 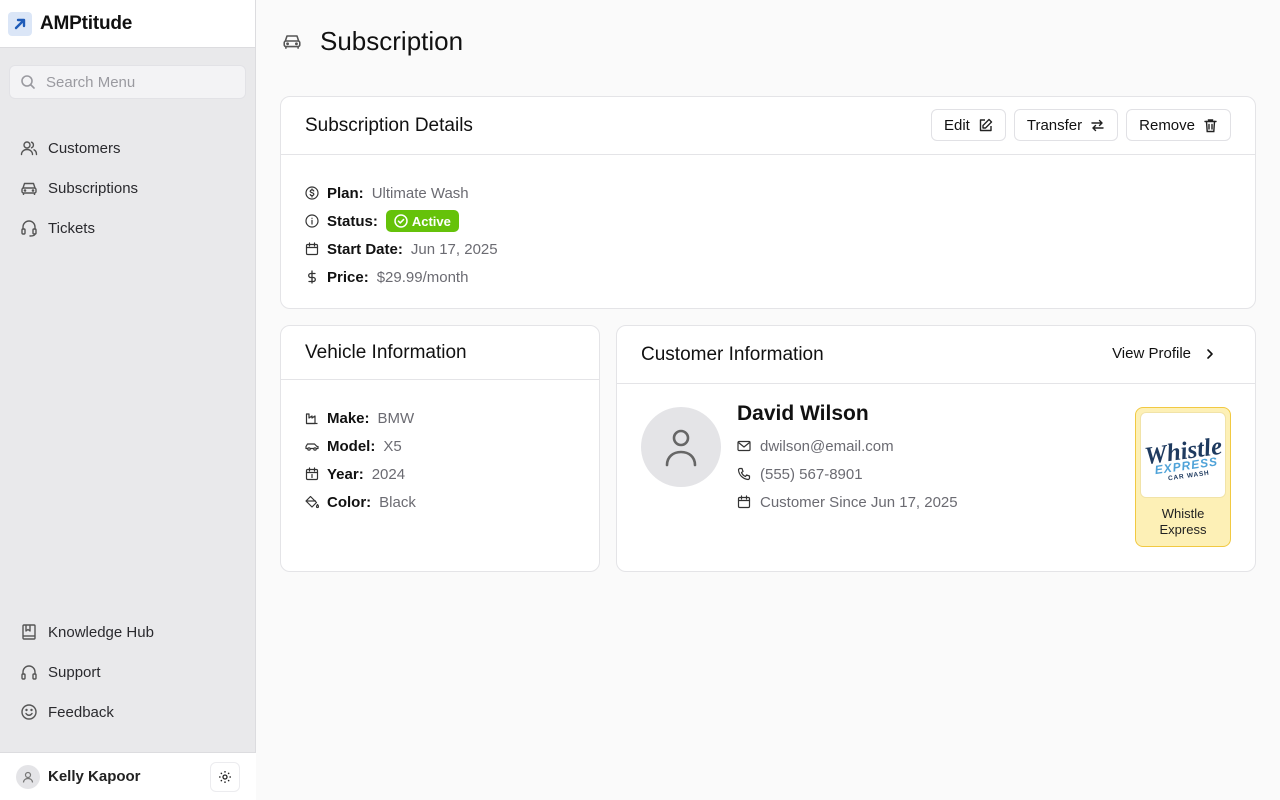 What do you see at coordinates (1097, 125) in the screenshot?
I see `transfer-icon` at bounding box center [1097, 125].